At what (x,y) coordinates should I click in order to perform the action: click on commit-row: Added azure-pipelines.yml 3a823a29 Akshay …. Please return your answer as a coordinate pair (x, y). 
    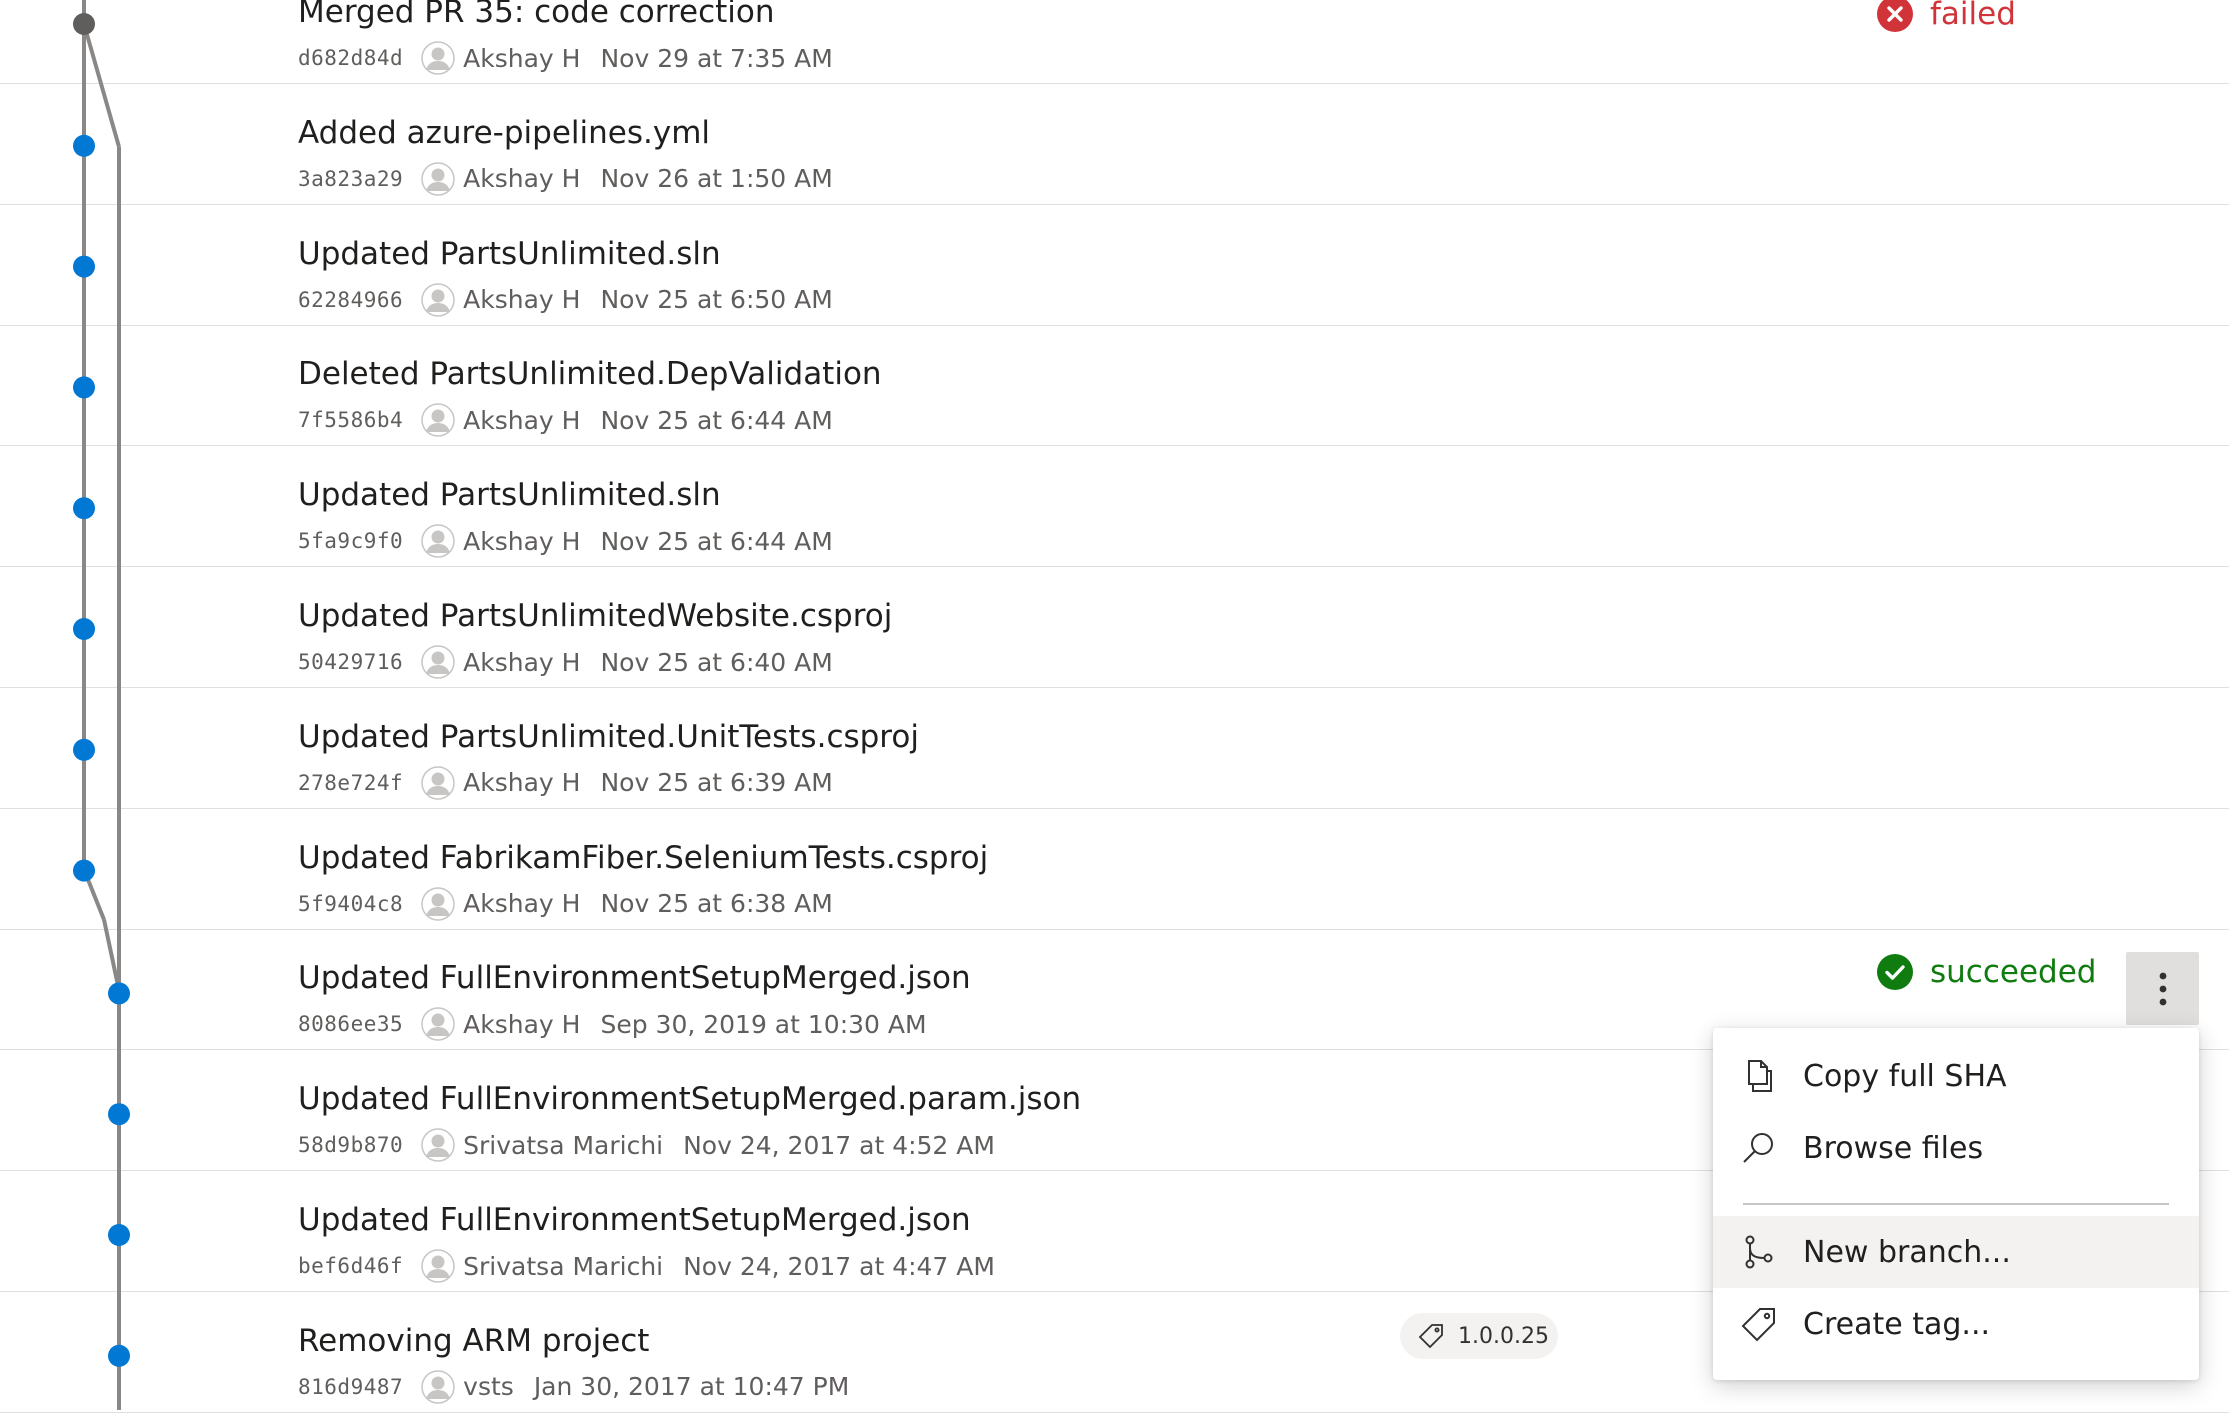
    Looking at the image, I should click on (1114, 145).